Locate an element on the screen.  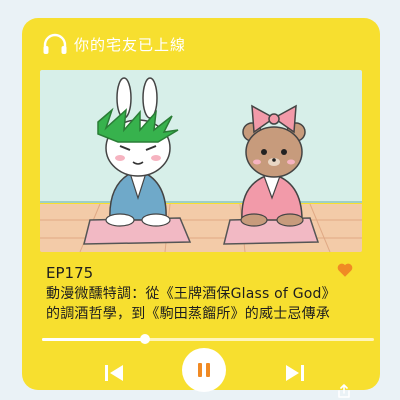
episode-title-line-2: 的調酒哲學，到《駒田蒸餾所》的威士忌傳承 is located at coordinates (188, 314).